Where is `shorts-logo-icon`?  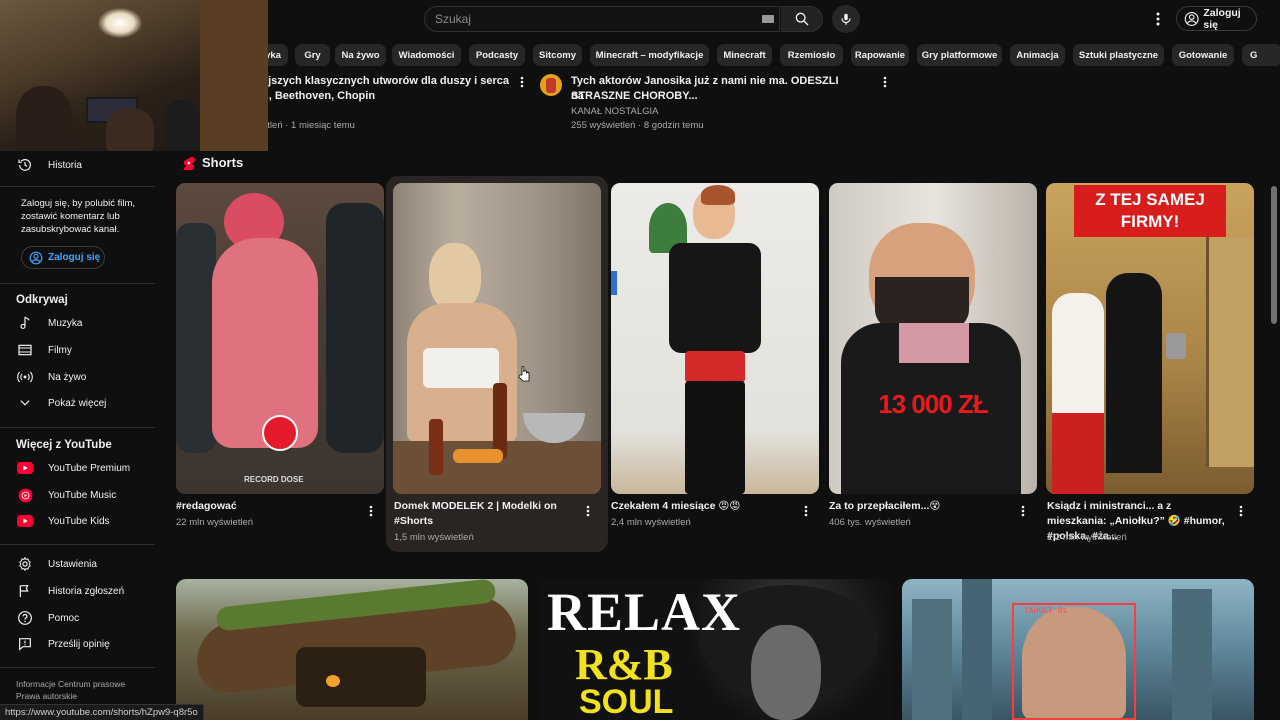
shorts-logo-icon is located at coordinates (189, 163).